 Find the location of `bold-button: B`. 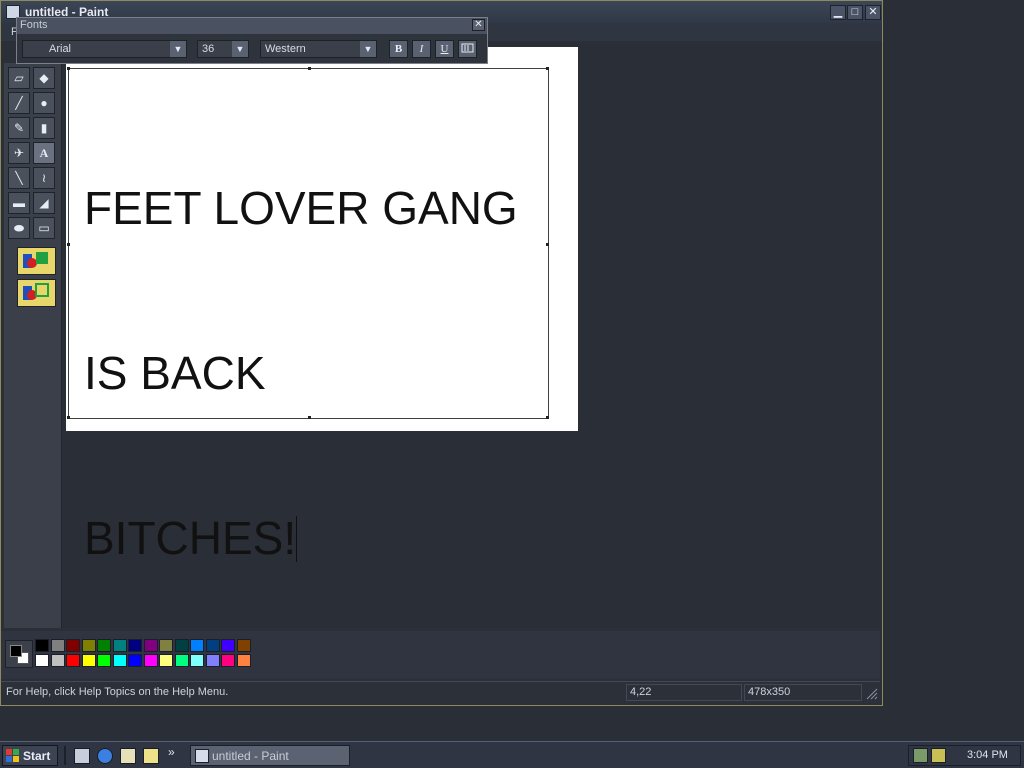

bold-button: B is located at coordinates (398, 49).